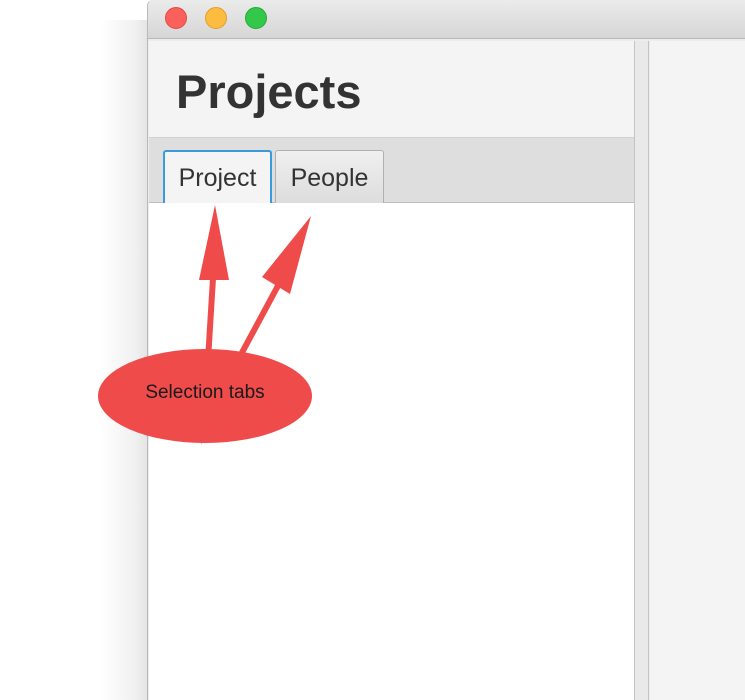 Image resolution: width=745 pixels, height=700 pixels. I want to click on split-pane-divider, so click(642, 370).